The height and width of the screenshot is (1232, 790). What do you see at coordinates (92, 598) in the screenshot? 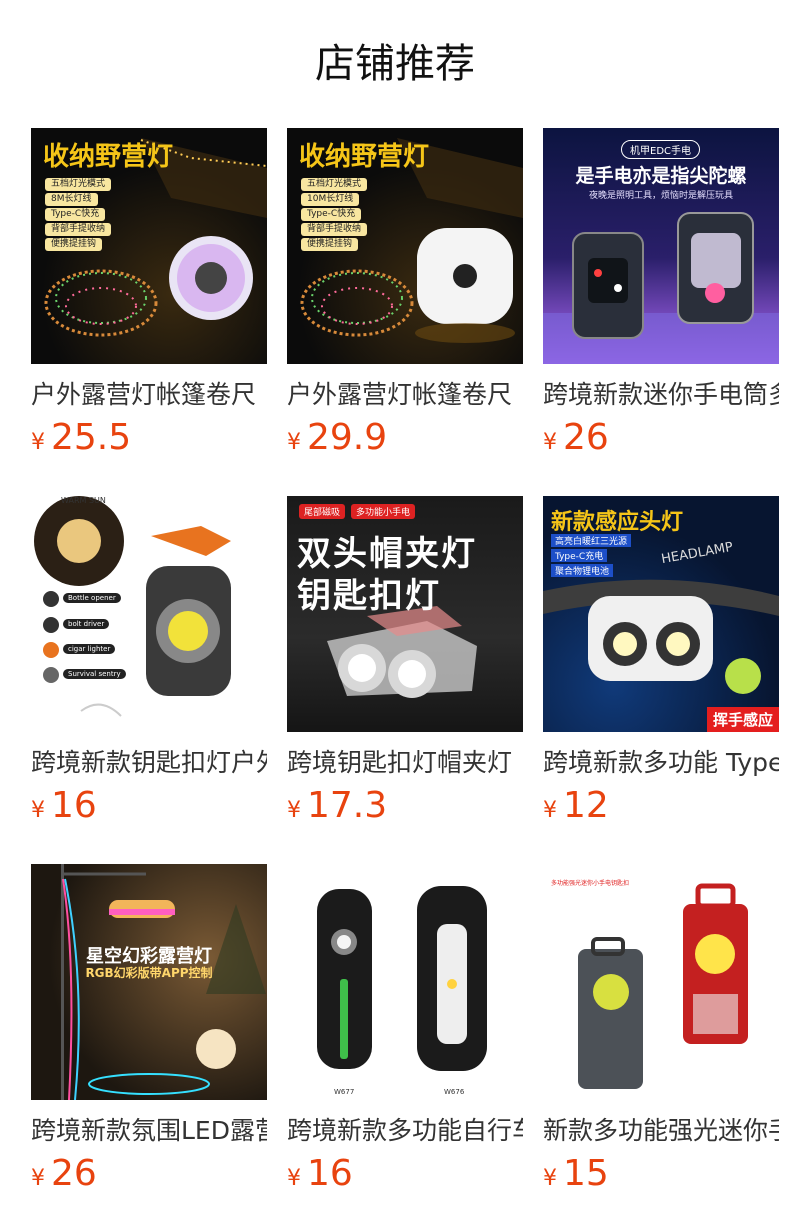
I see `image-label: Bottle opener` at bounding box center [92, 598].